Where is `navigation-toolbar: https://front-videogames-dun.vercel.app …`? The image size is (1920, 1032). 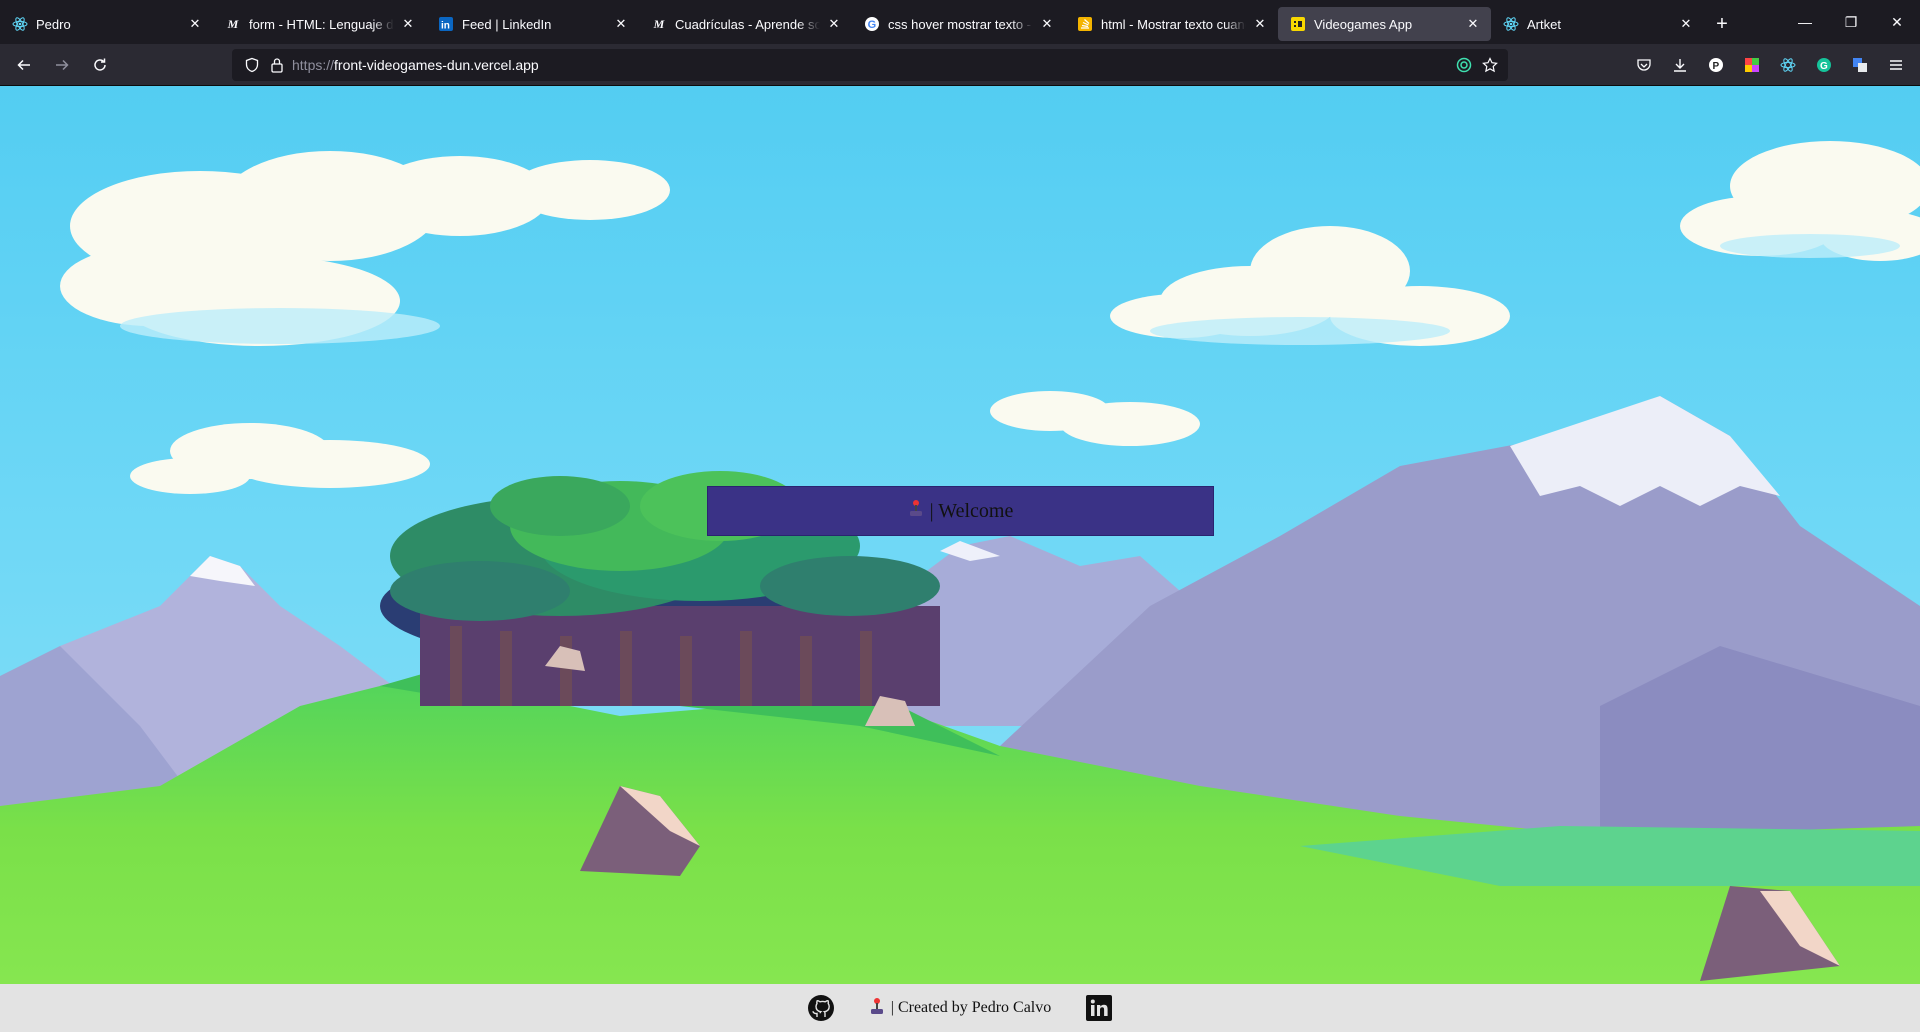 navigation-toolbar: https://front-videogames-dun.vercel.app … is located at coordinates (960, 65).